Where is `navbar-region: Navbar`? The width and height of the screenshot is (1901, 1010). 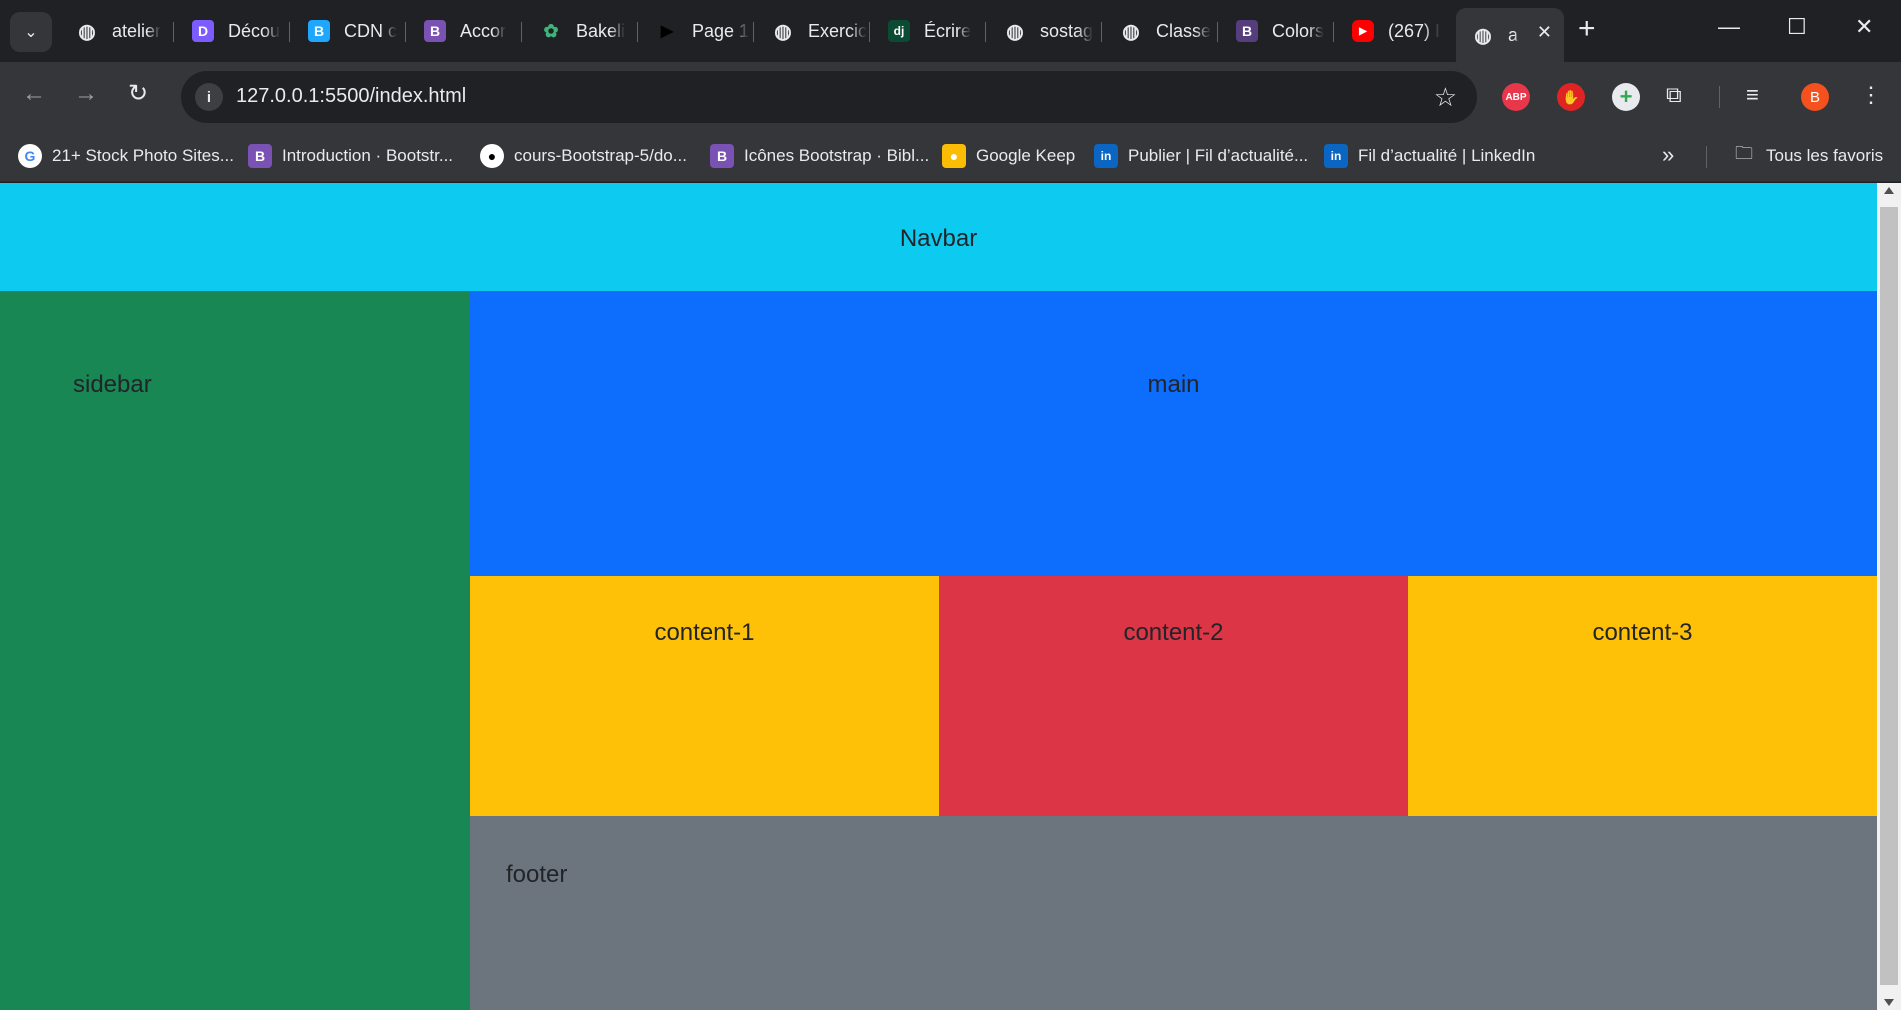
navbar-region: Navbar is located at coordinates (938, 237).